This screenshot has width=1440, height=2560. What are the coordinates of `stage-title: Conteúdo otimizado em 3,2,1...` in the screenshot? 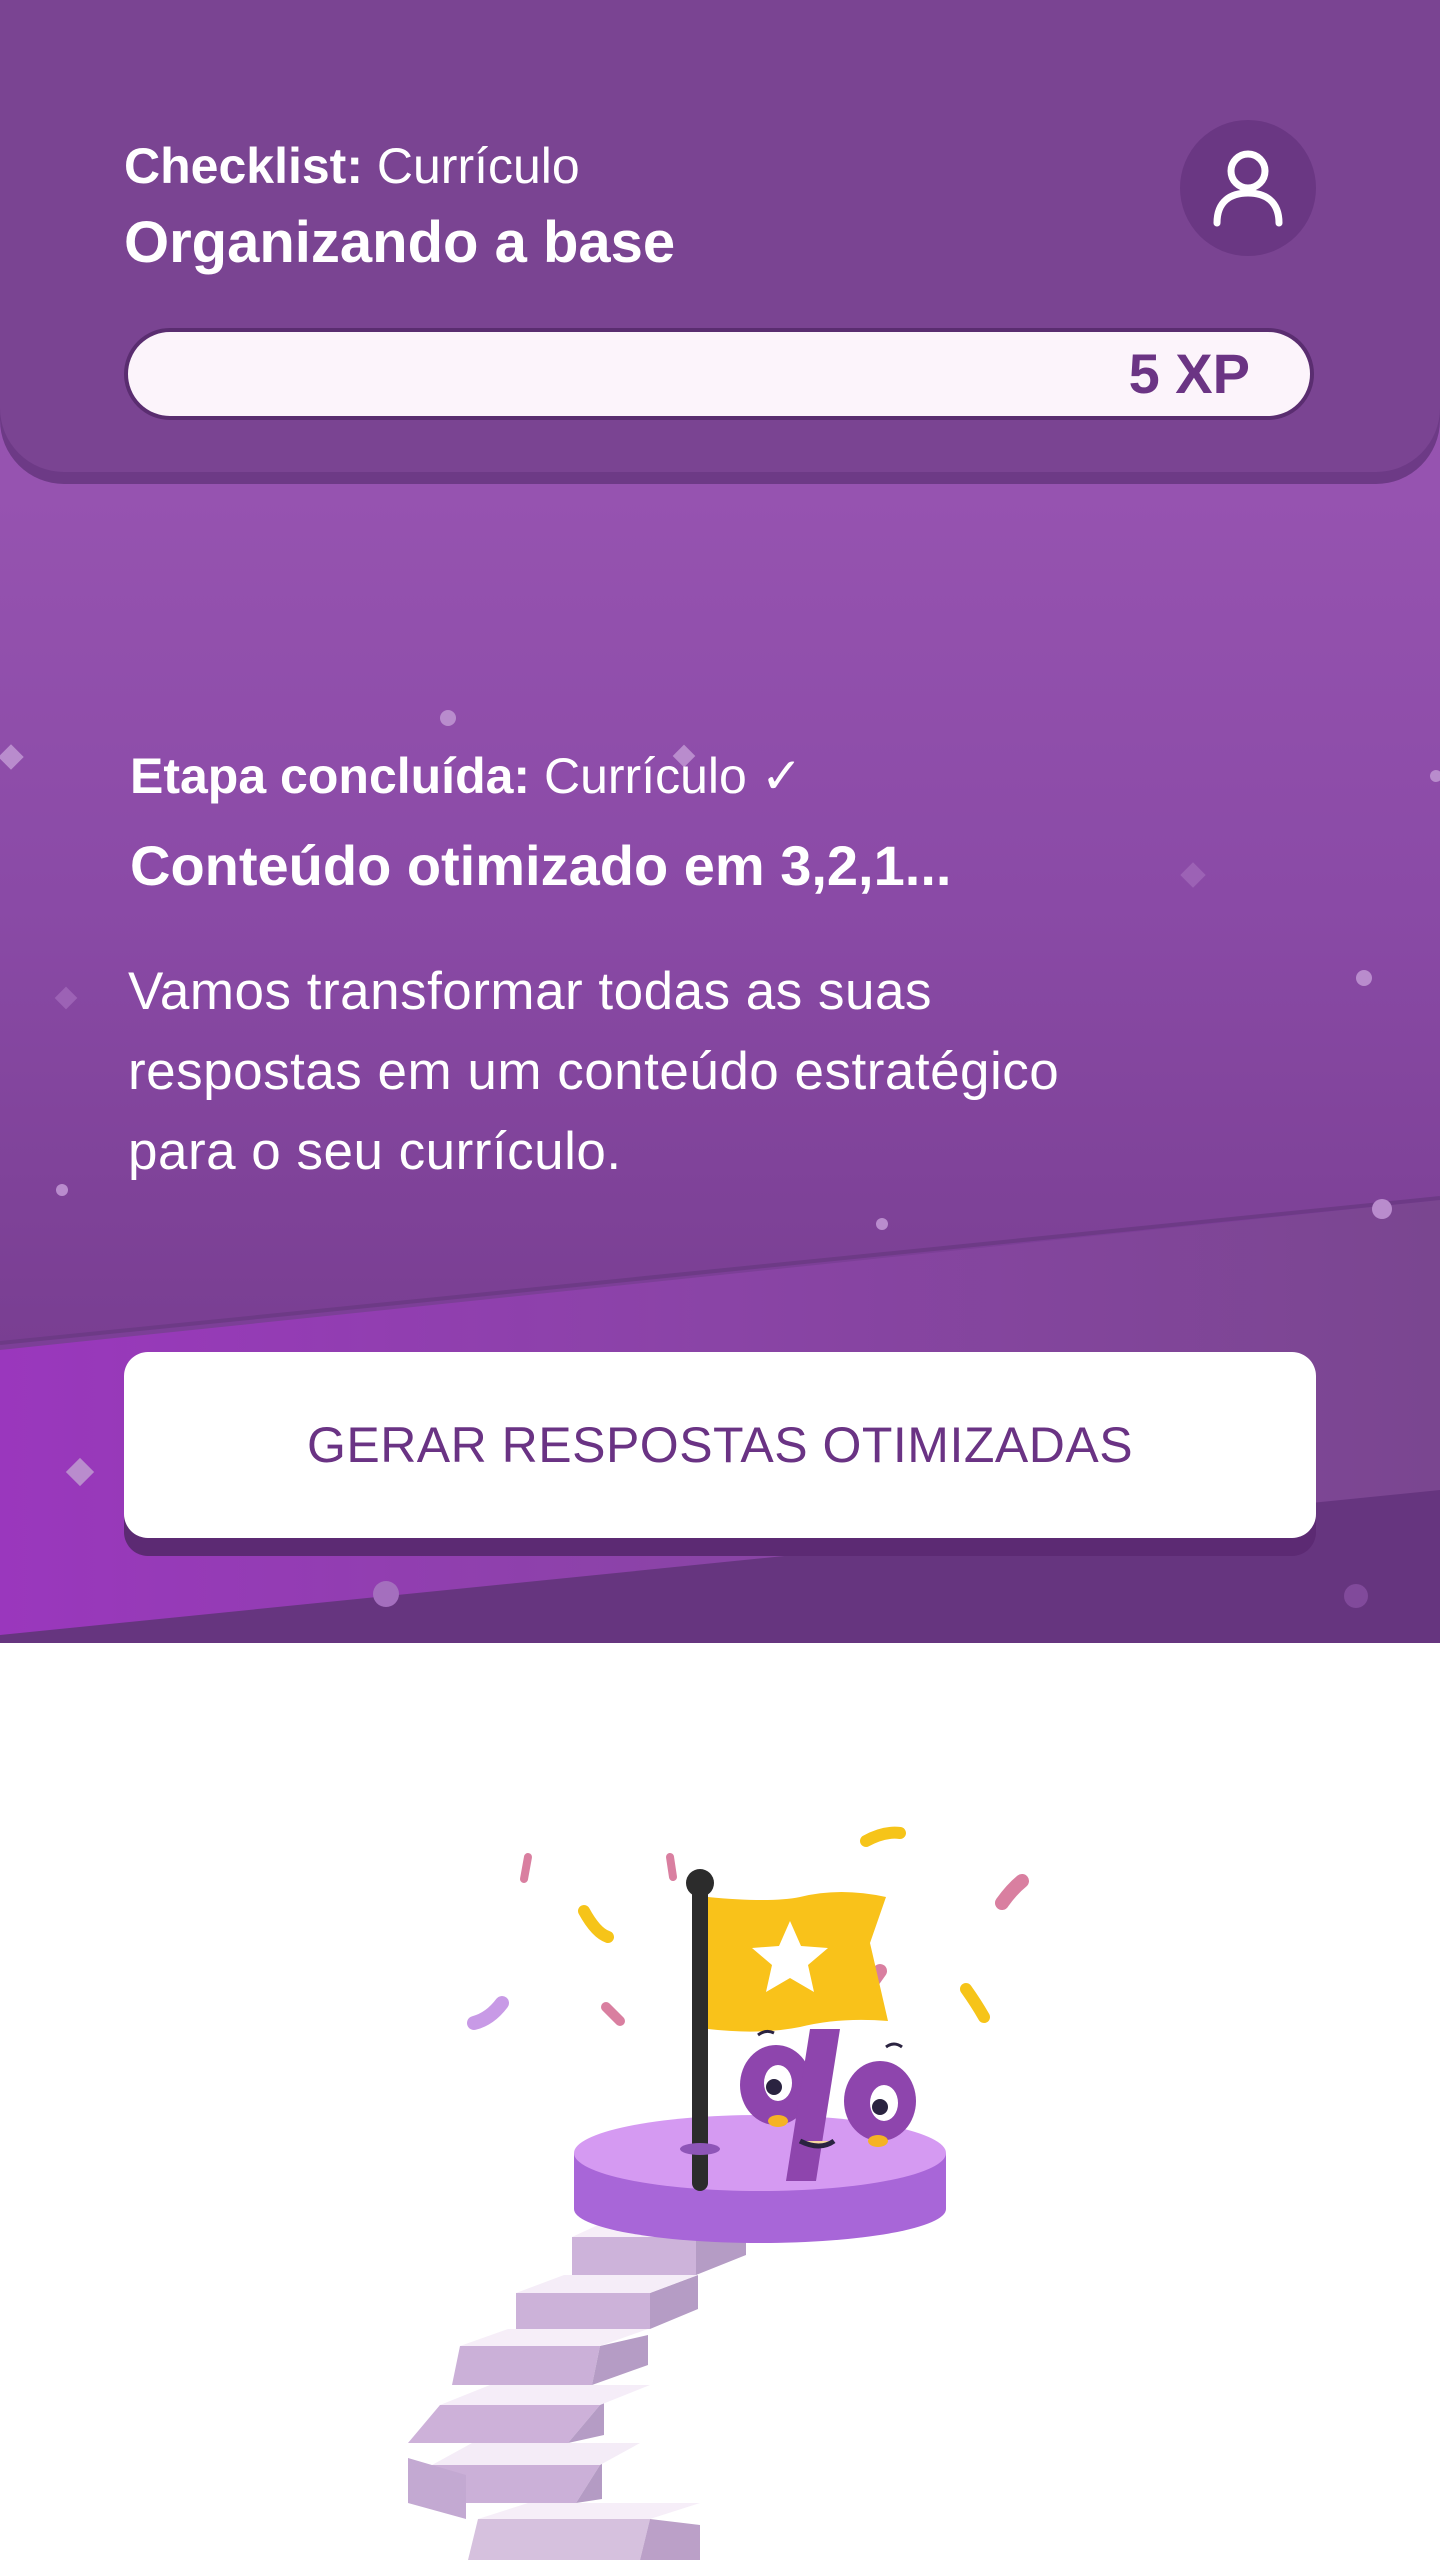 It's located at (541, 865).